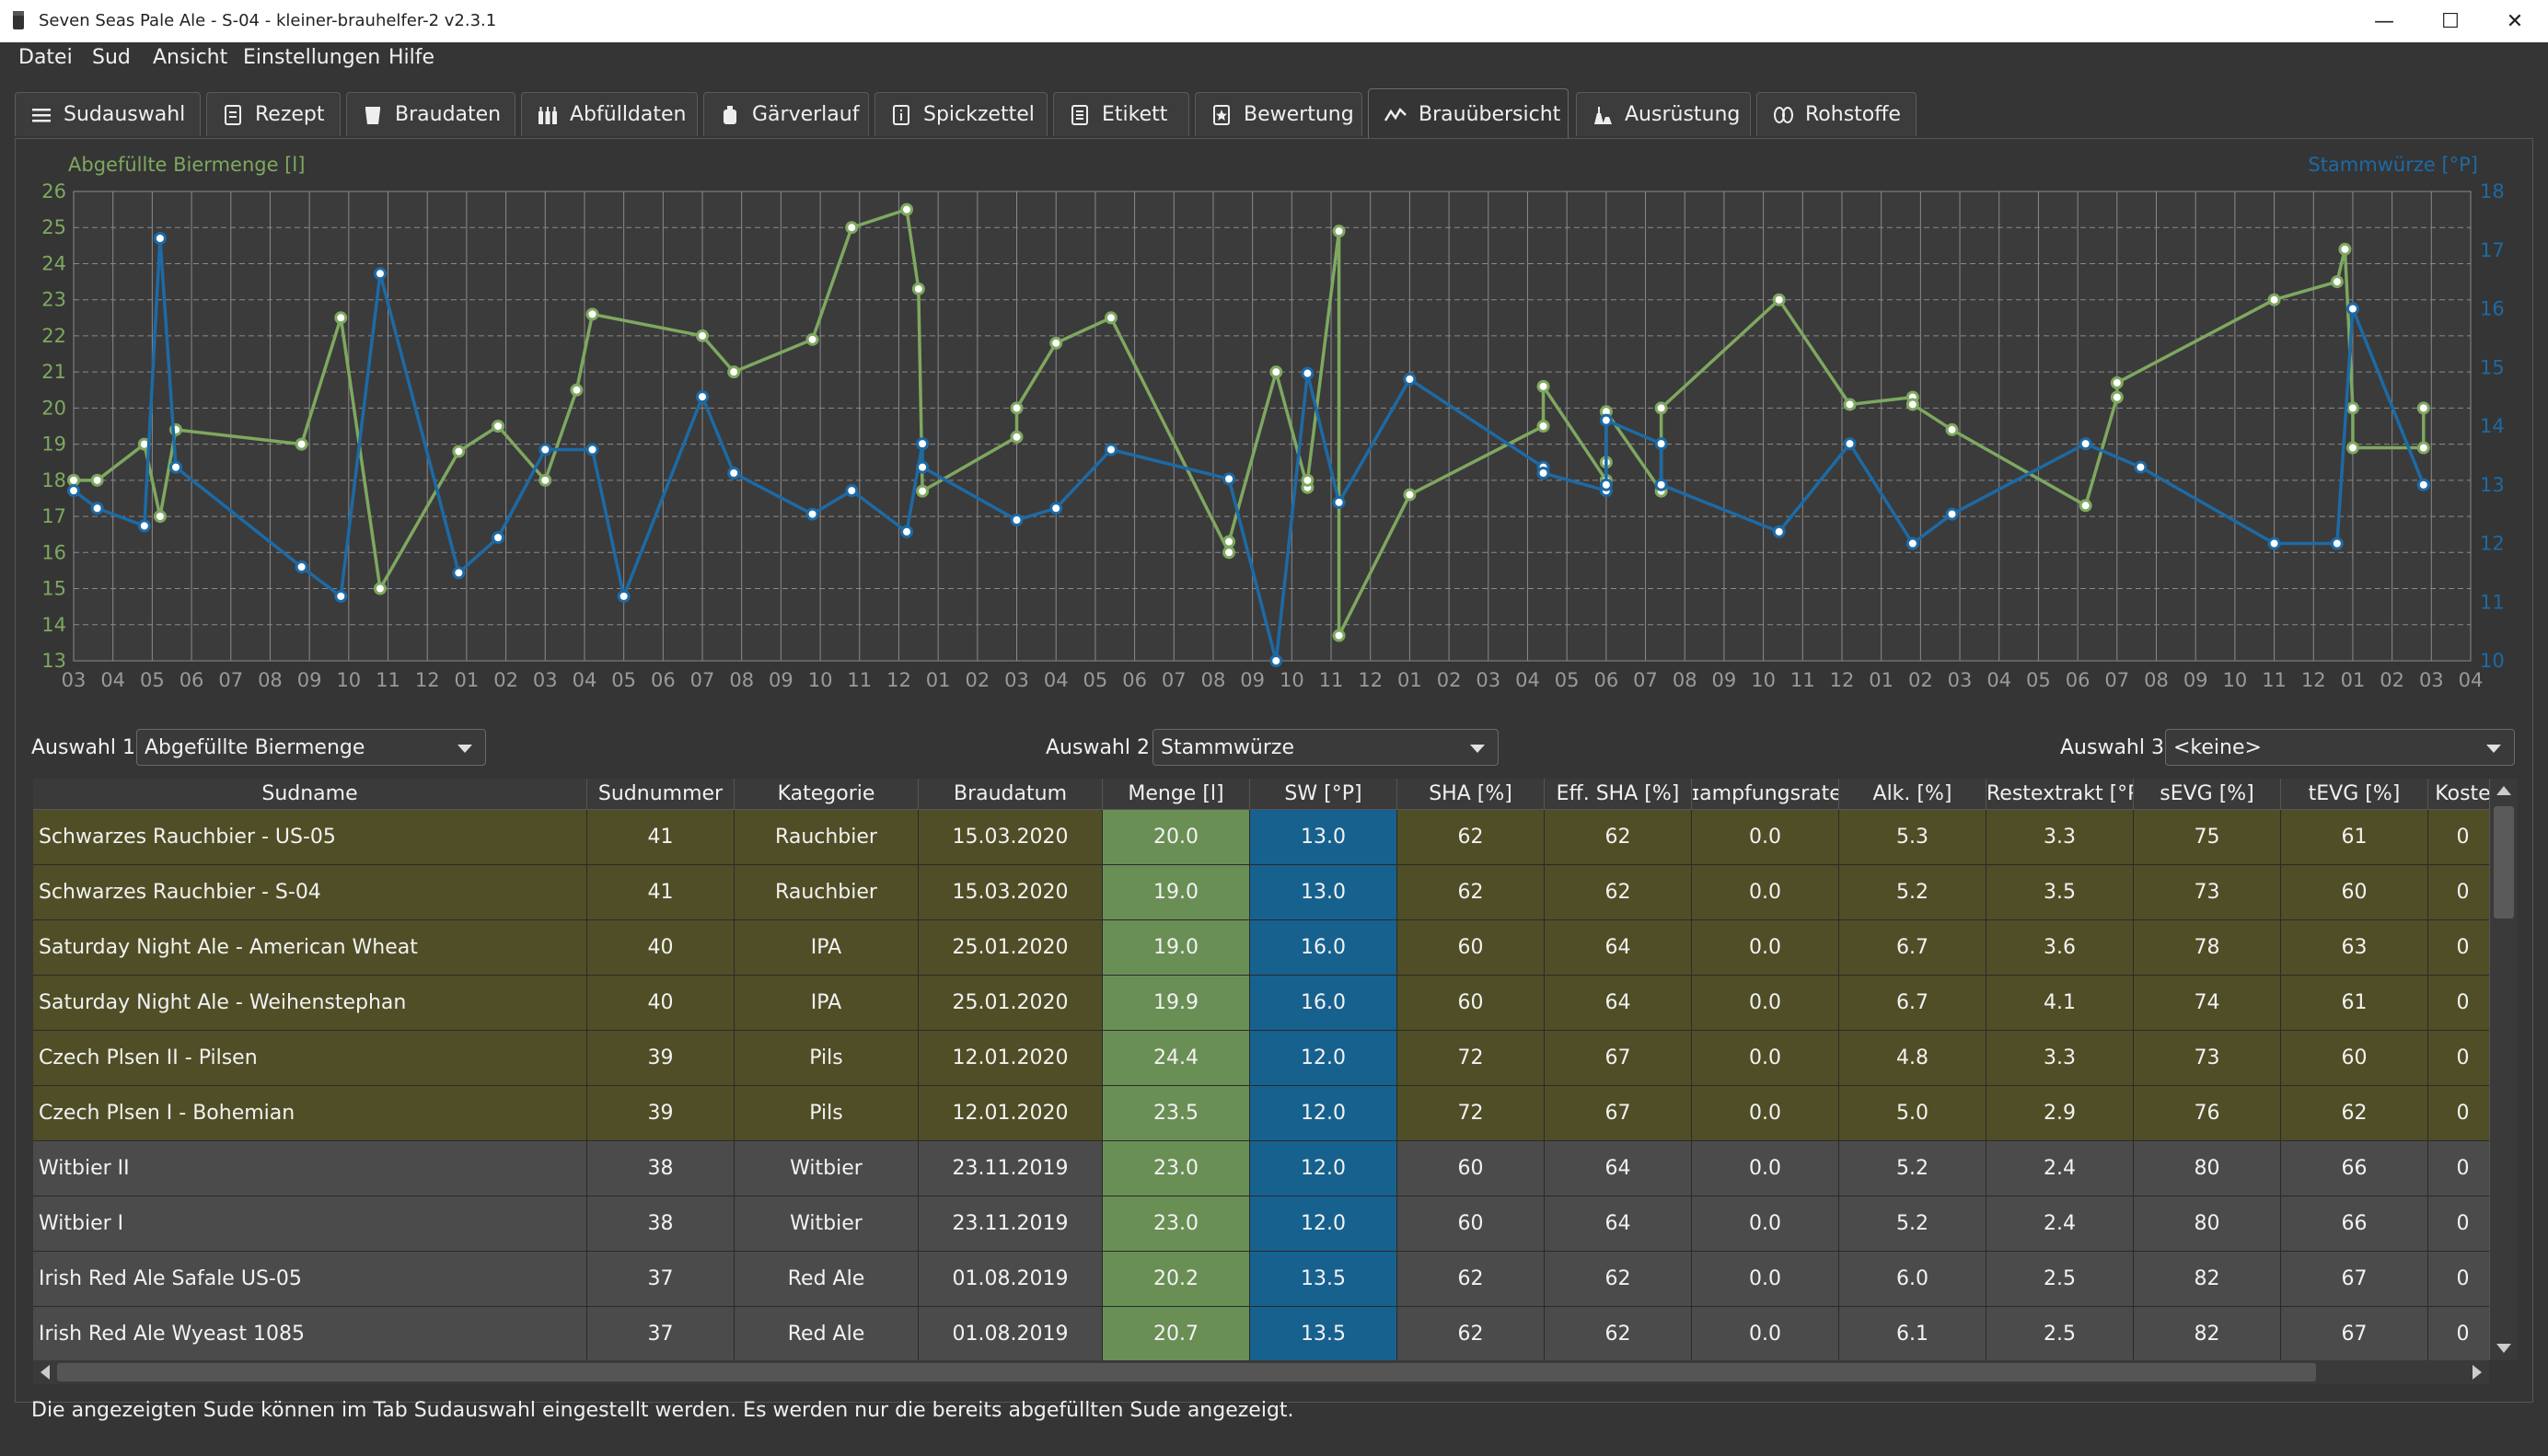  I want to click on scroll-up-icon, so click(2503, 790).